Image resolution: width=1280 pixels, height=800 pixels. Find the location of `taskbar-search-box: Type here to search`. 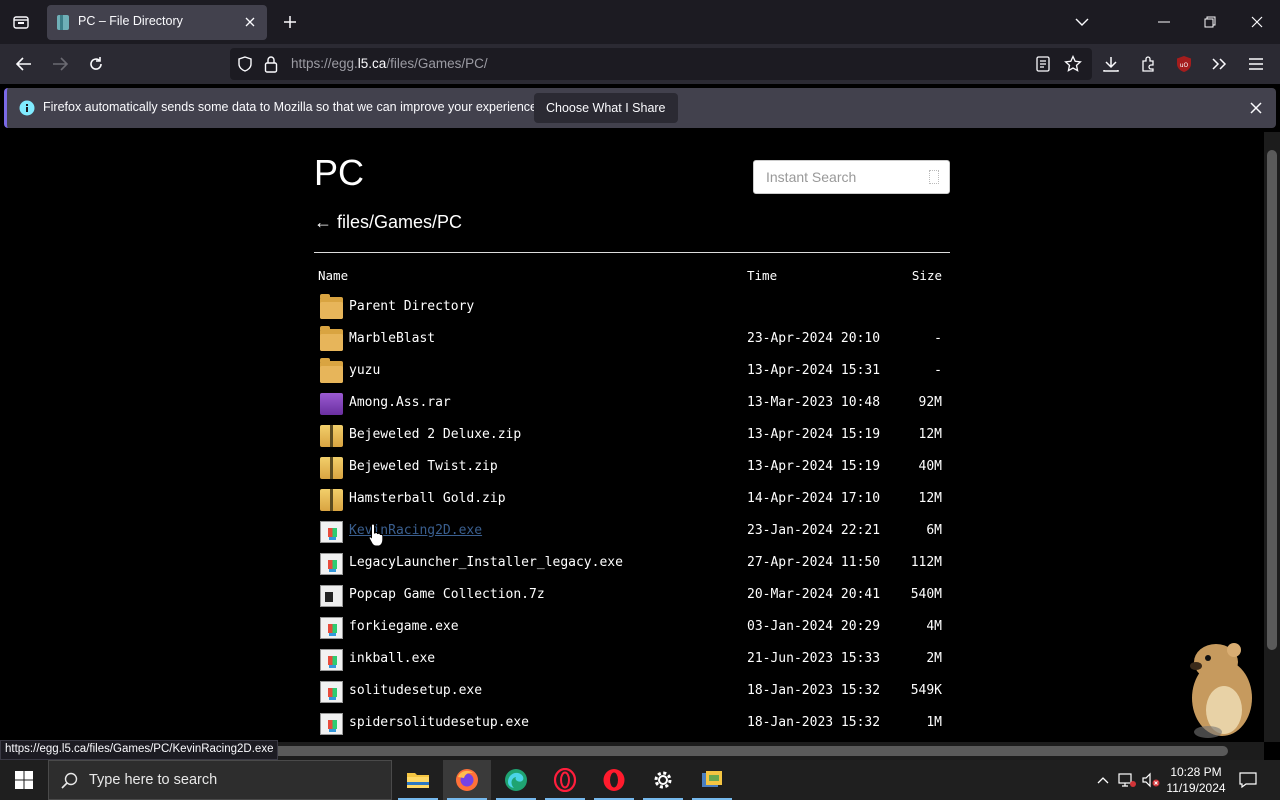

taskbar-search-box: Type here to search is located at coordinates (220, 780).